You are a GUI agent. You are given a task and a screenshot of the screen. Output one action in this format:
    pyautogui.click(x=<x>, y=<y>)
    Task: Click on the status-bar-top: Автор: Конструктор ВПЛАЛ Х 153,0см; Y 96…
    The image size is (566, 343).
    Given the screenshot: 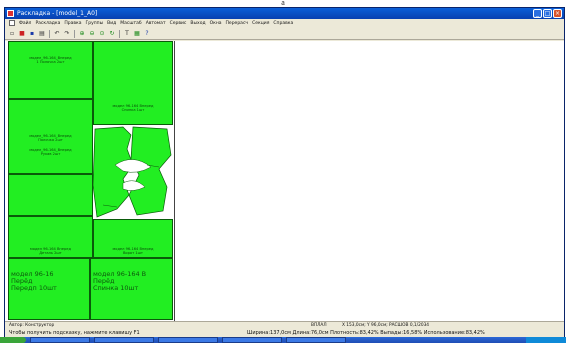 What is the action you would take?
    pyautogui.click(x=284, y=325)
    